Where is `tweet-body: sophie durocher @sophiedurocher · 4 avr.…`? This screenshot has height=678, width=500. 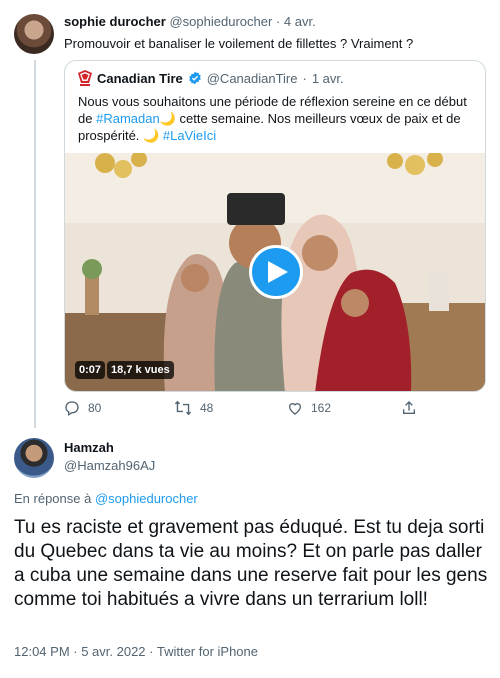
tweet-body: sophie durocher @sophiedurocher · 4 avr.… is located at coordinates (274, 33).